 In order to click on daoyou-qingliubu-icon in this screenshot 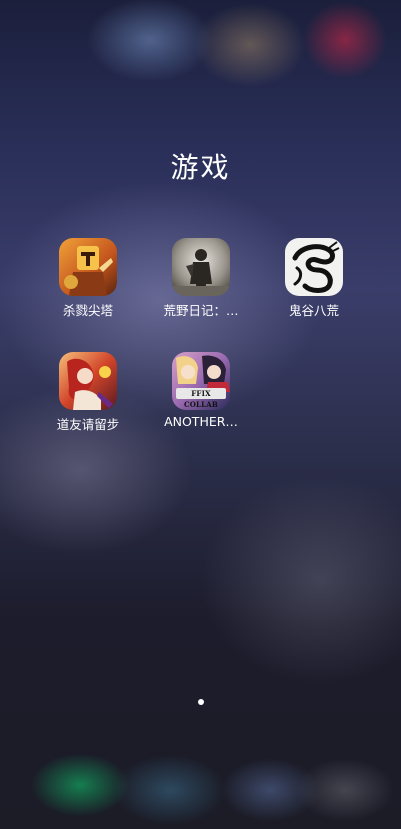, I will do `click(88, 381)`.